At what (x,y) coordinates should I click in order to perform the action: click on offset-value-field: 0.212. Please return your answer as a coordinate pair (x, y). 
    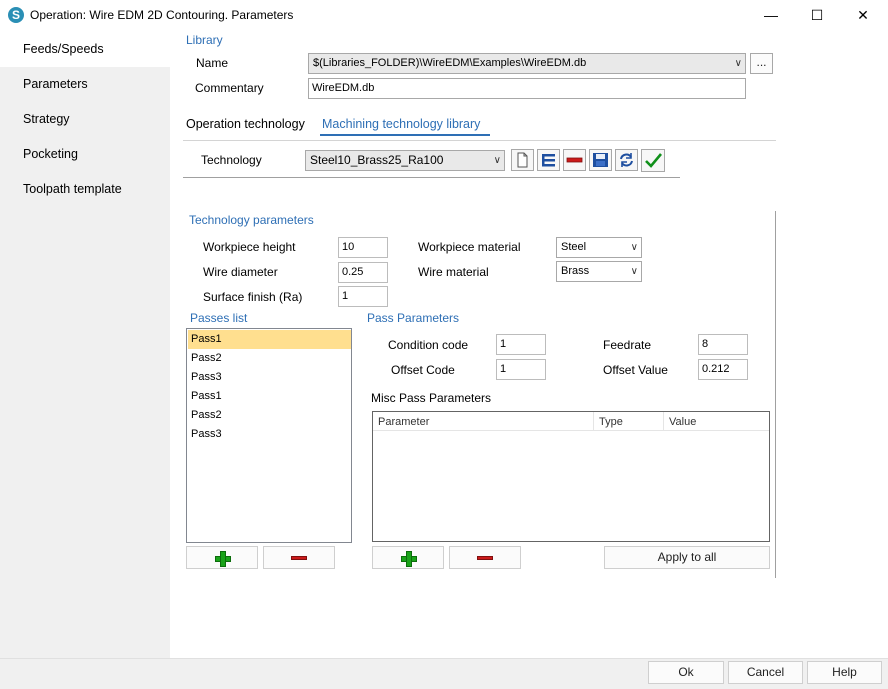
    Looking at the image, I should click on (723, 369).